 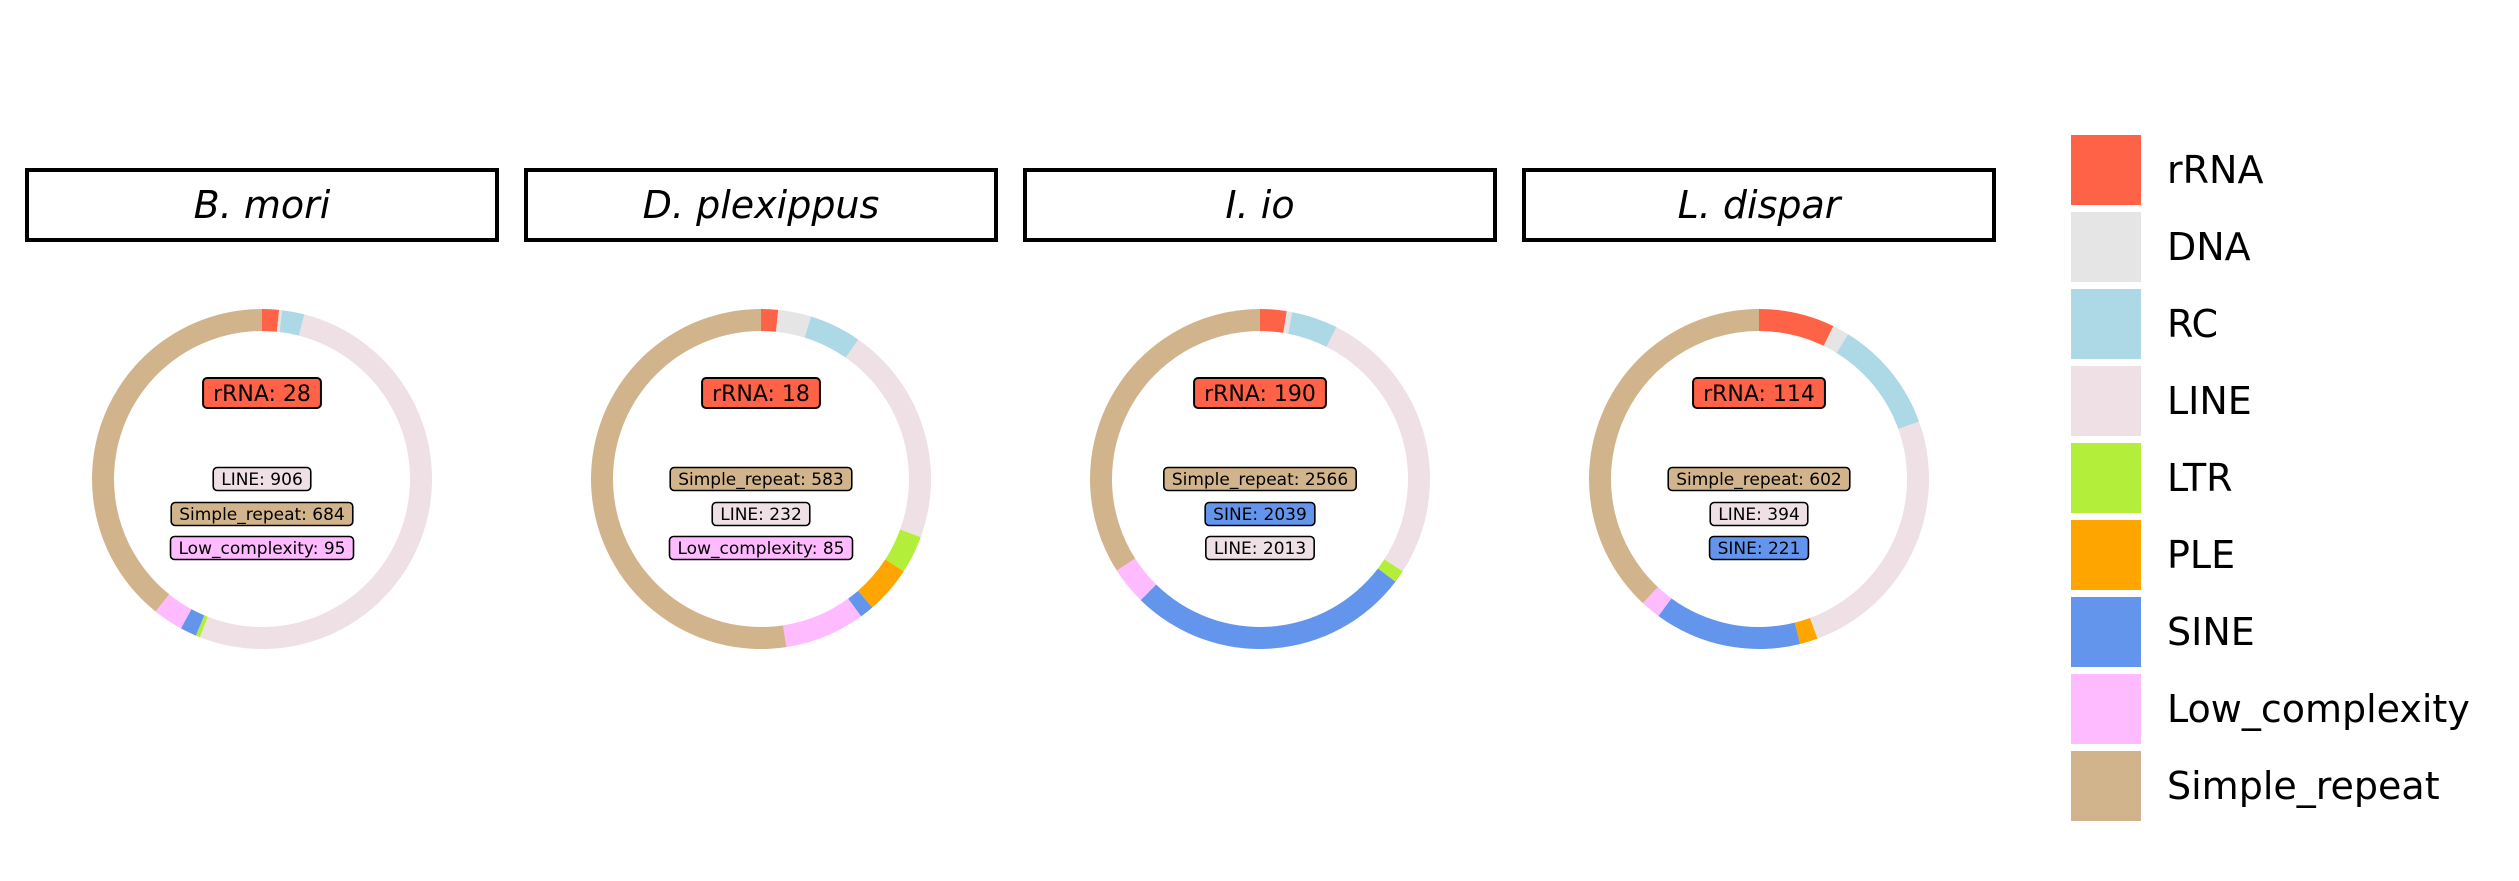 I want to click on label-i-io-rrna: rRNA: 190, so click(x=1260, y=394).